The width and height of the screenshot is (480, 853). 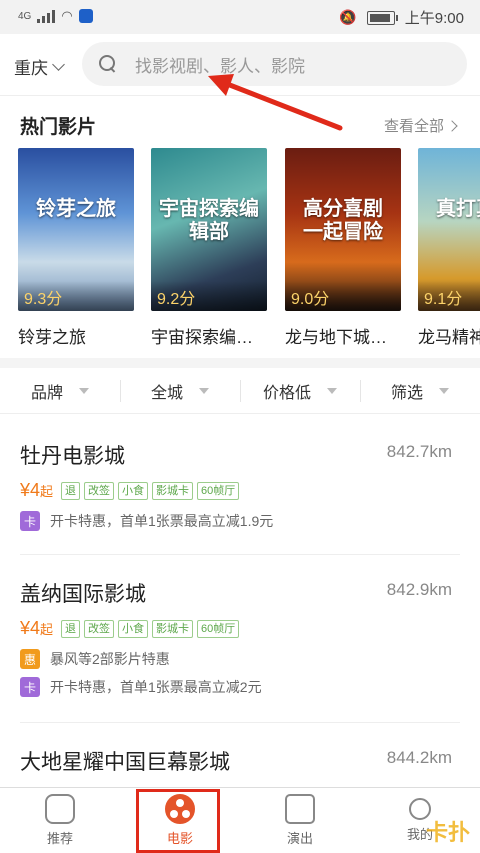 What do you see at coordinates (452, 125) in the screenshot?
I see `chevron-right-icon` at bounding box center [452, 125].